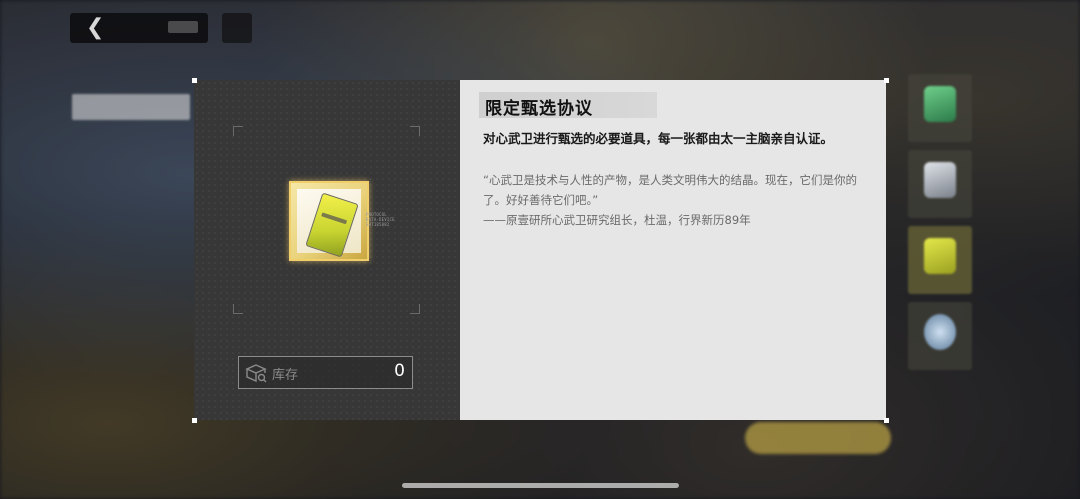 The width and height of the screenshot is (1080, 499). I want to click on currency-display, so click(183, 27).